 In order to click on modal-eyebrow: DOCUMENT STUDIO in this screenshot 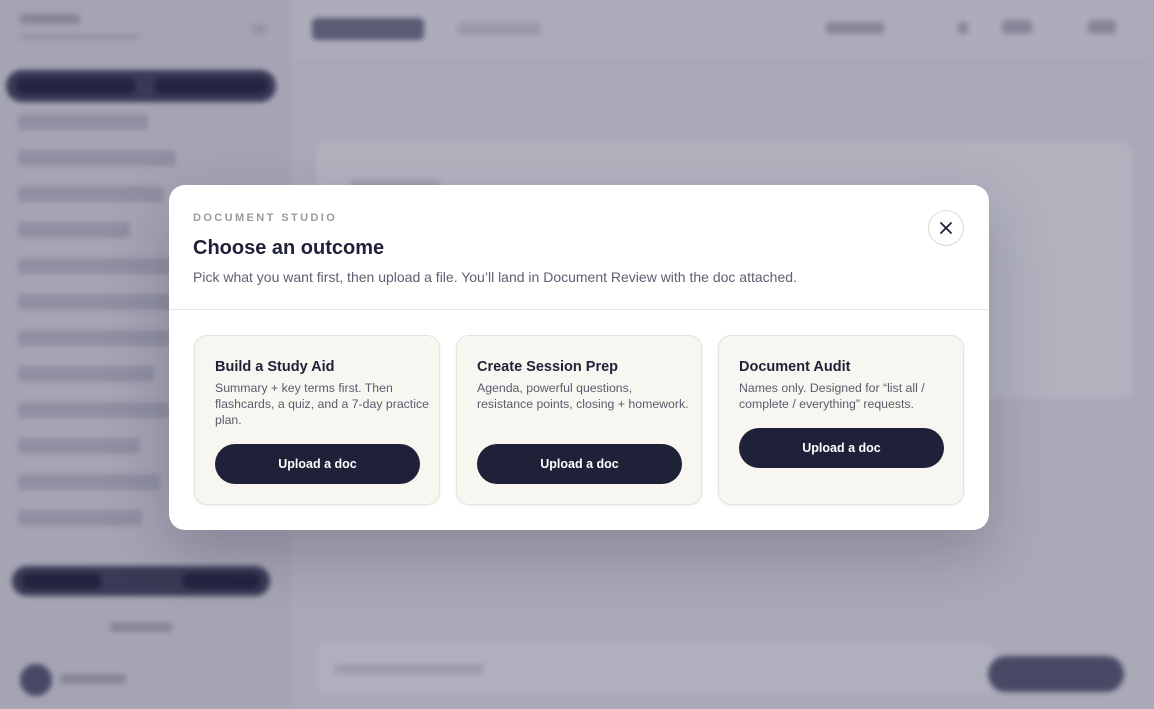, I will do `click(265, 218)`.